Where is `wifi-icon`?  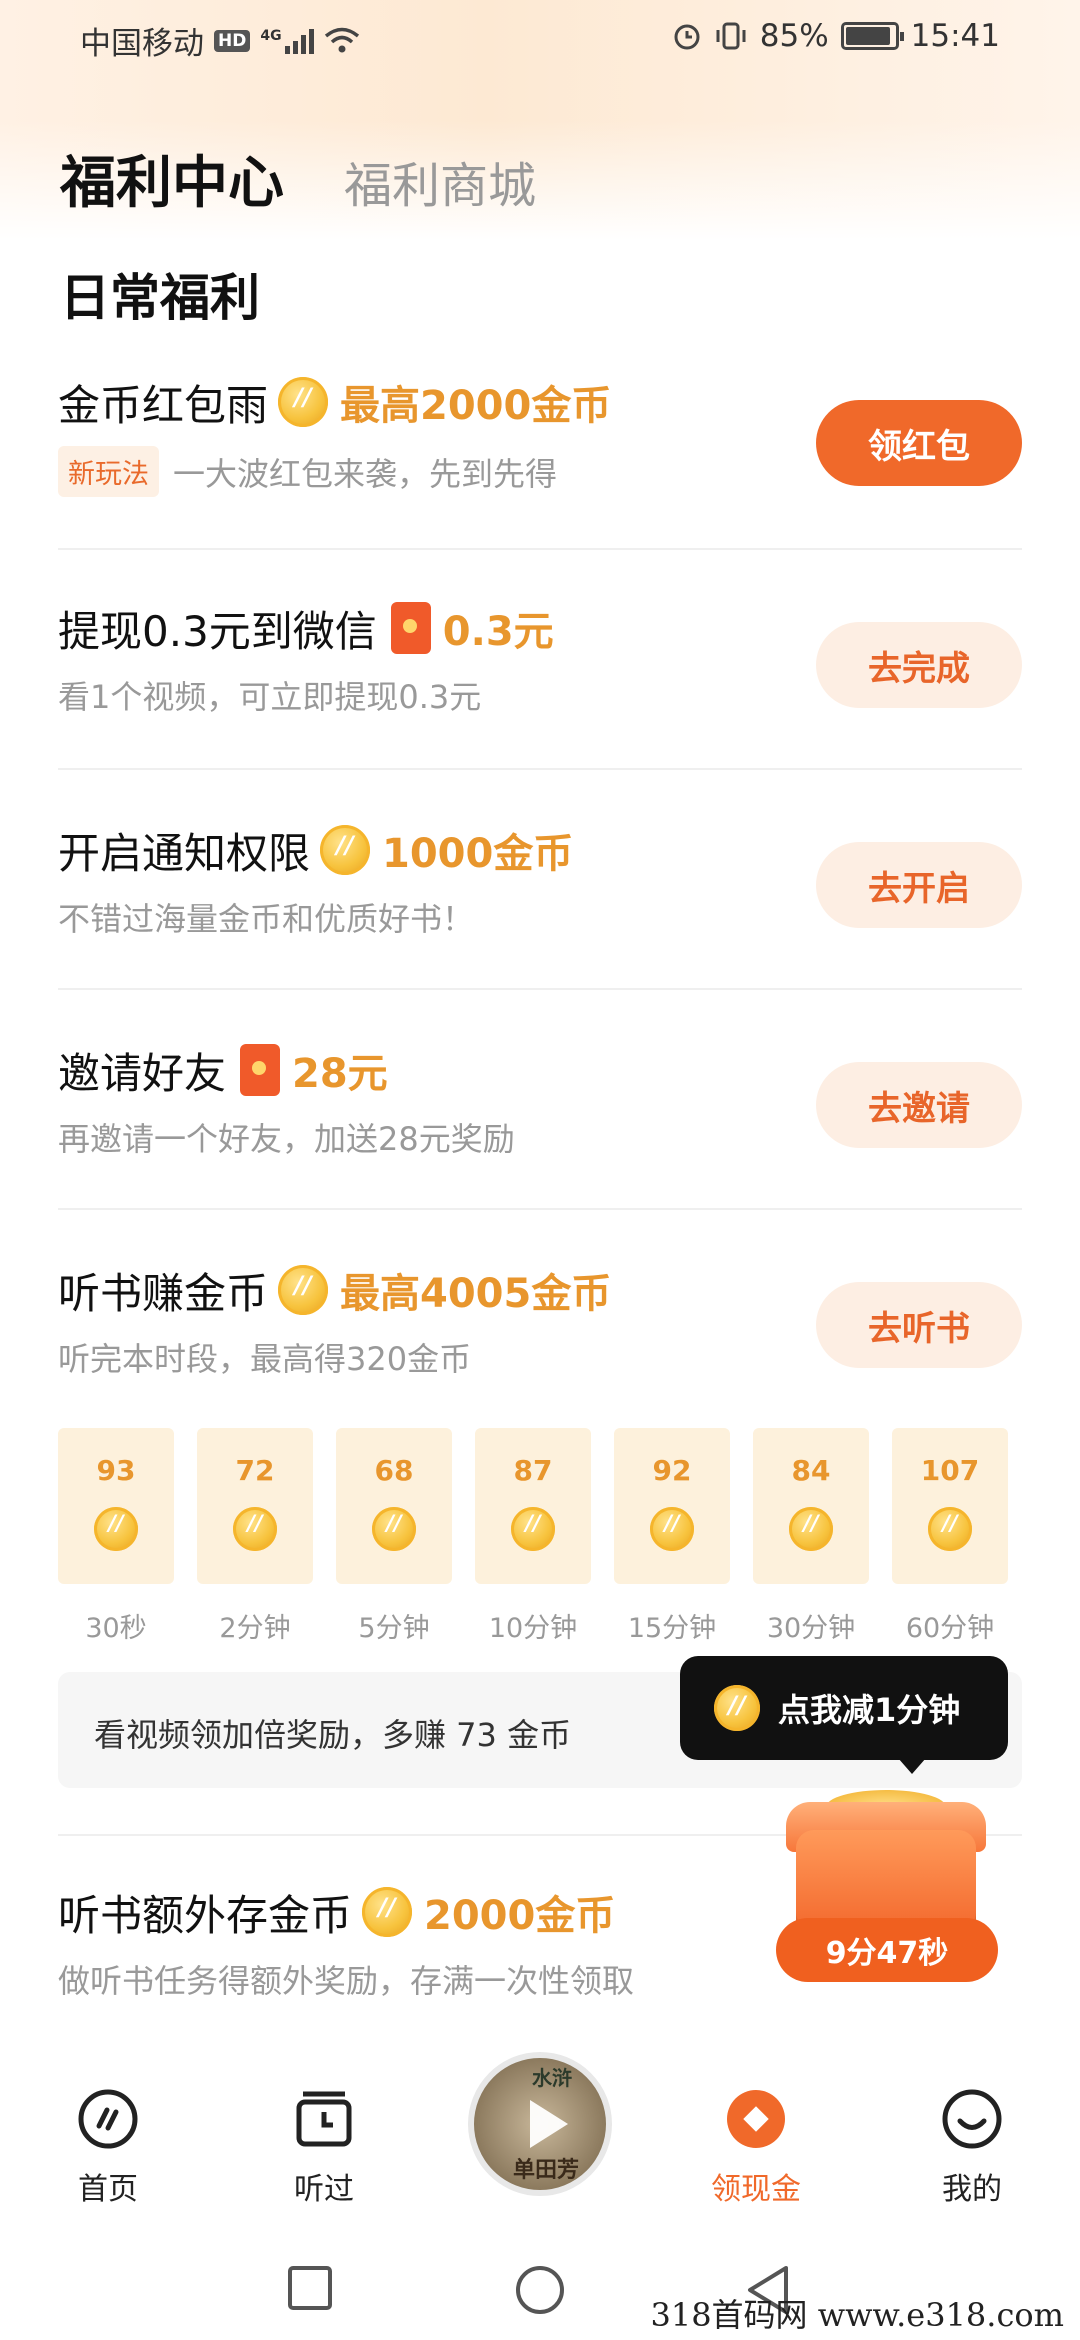
wifi-icon is located at coordinates (341, 39).